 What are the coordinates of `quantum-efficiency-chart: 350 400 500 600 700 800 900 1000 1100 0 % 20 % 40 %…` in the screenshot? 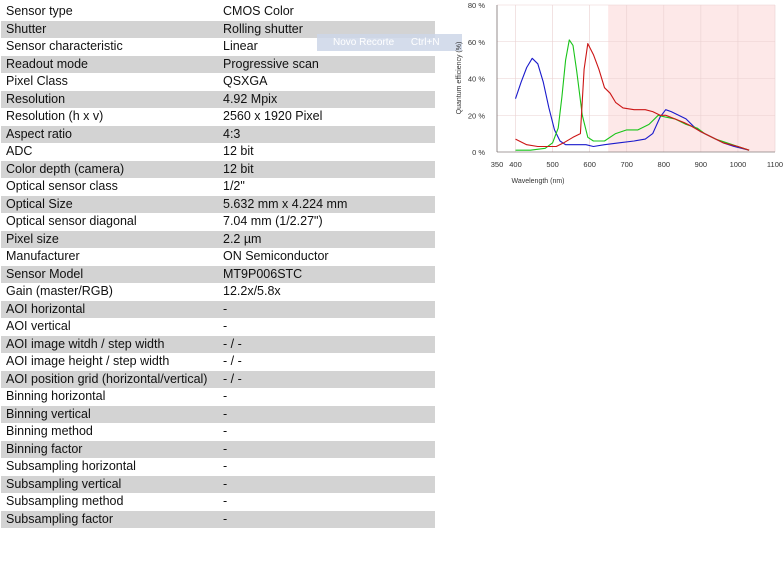 It's located at (619, 93).